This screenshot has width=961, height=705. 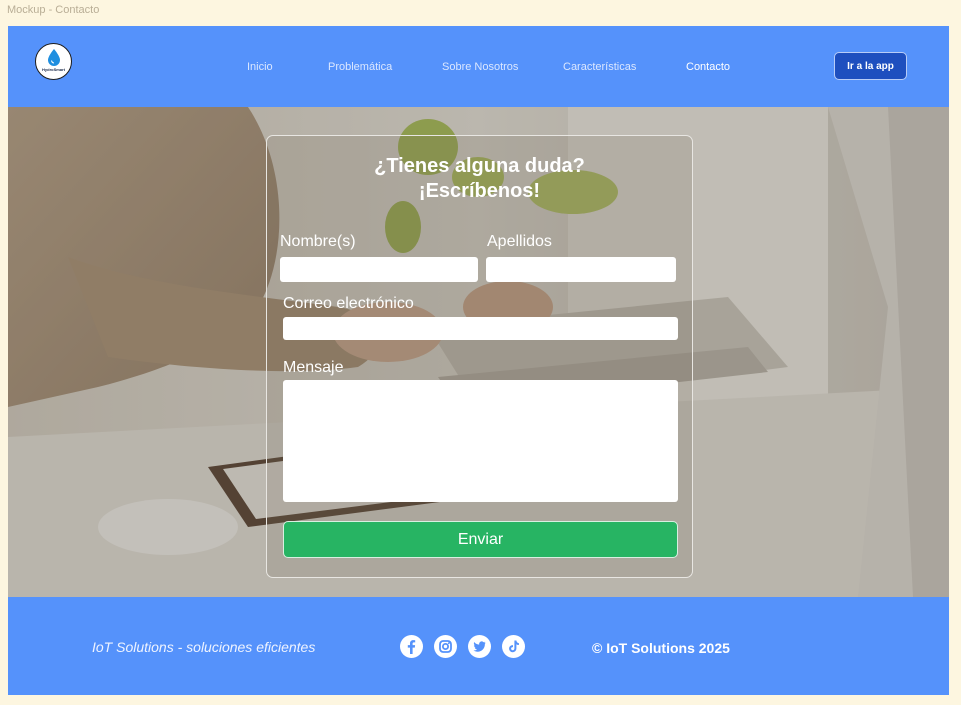 I want to click on footer-tagline: IoT Solutions - soluciones eficientes, so click(x=204, y=647).